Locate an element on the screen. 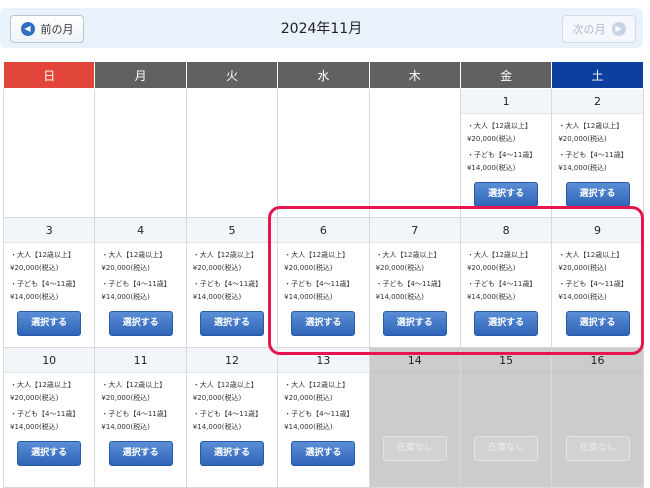 The height and width of the screenshot is (488, 650). weekday-header-sunday: 日 is located at coordinates (49, 75).